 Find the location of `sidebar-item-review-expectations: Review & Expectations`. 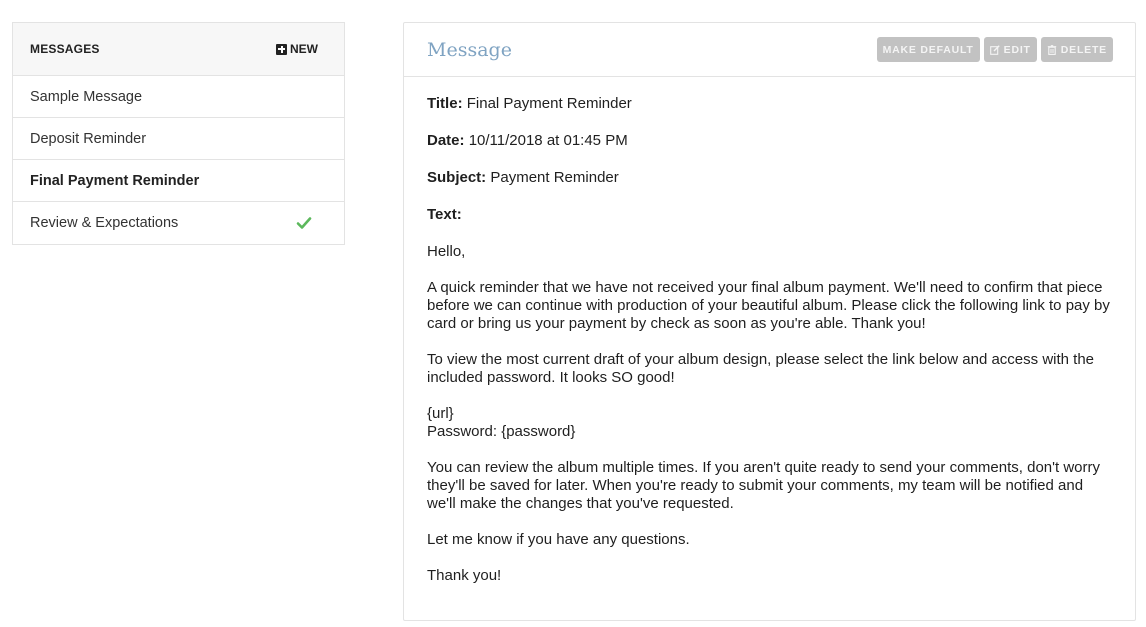

sidebar-item-review-expectations: Review & Expectations is located at coordinates (178, 223).